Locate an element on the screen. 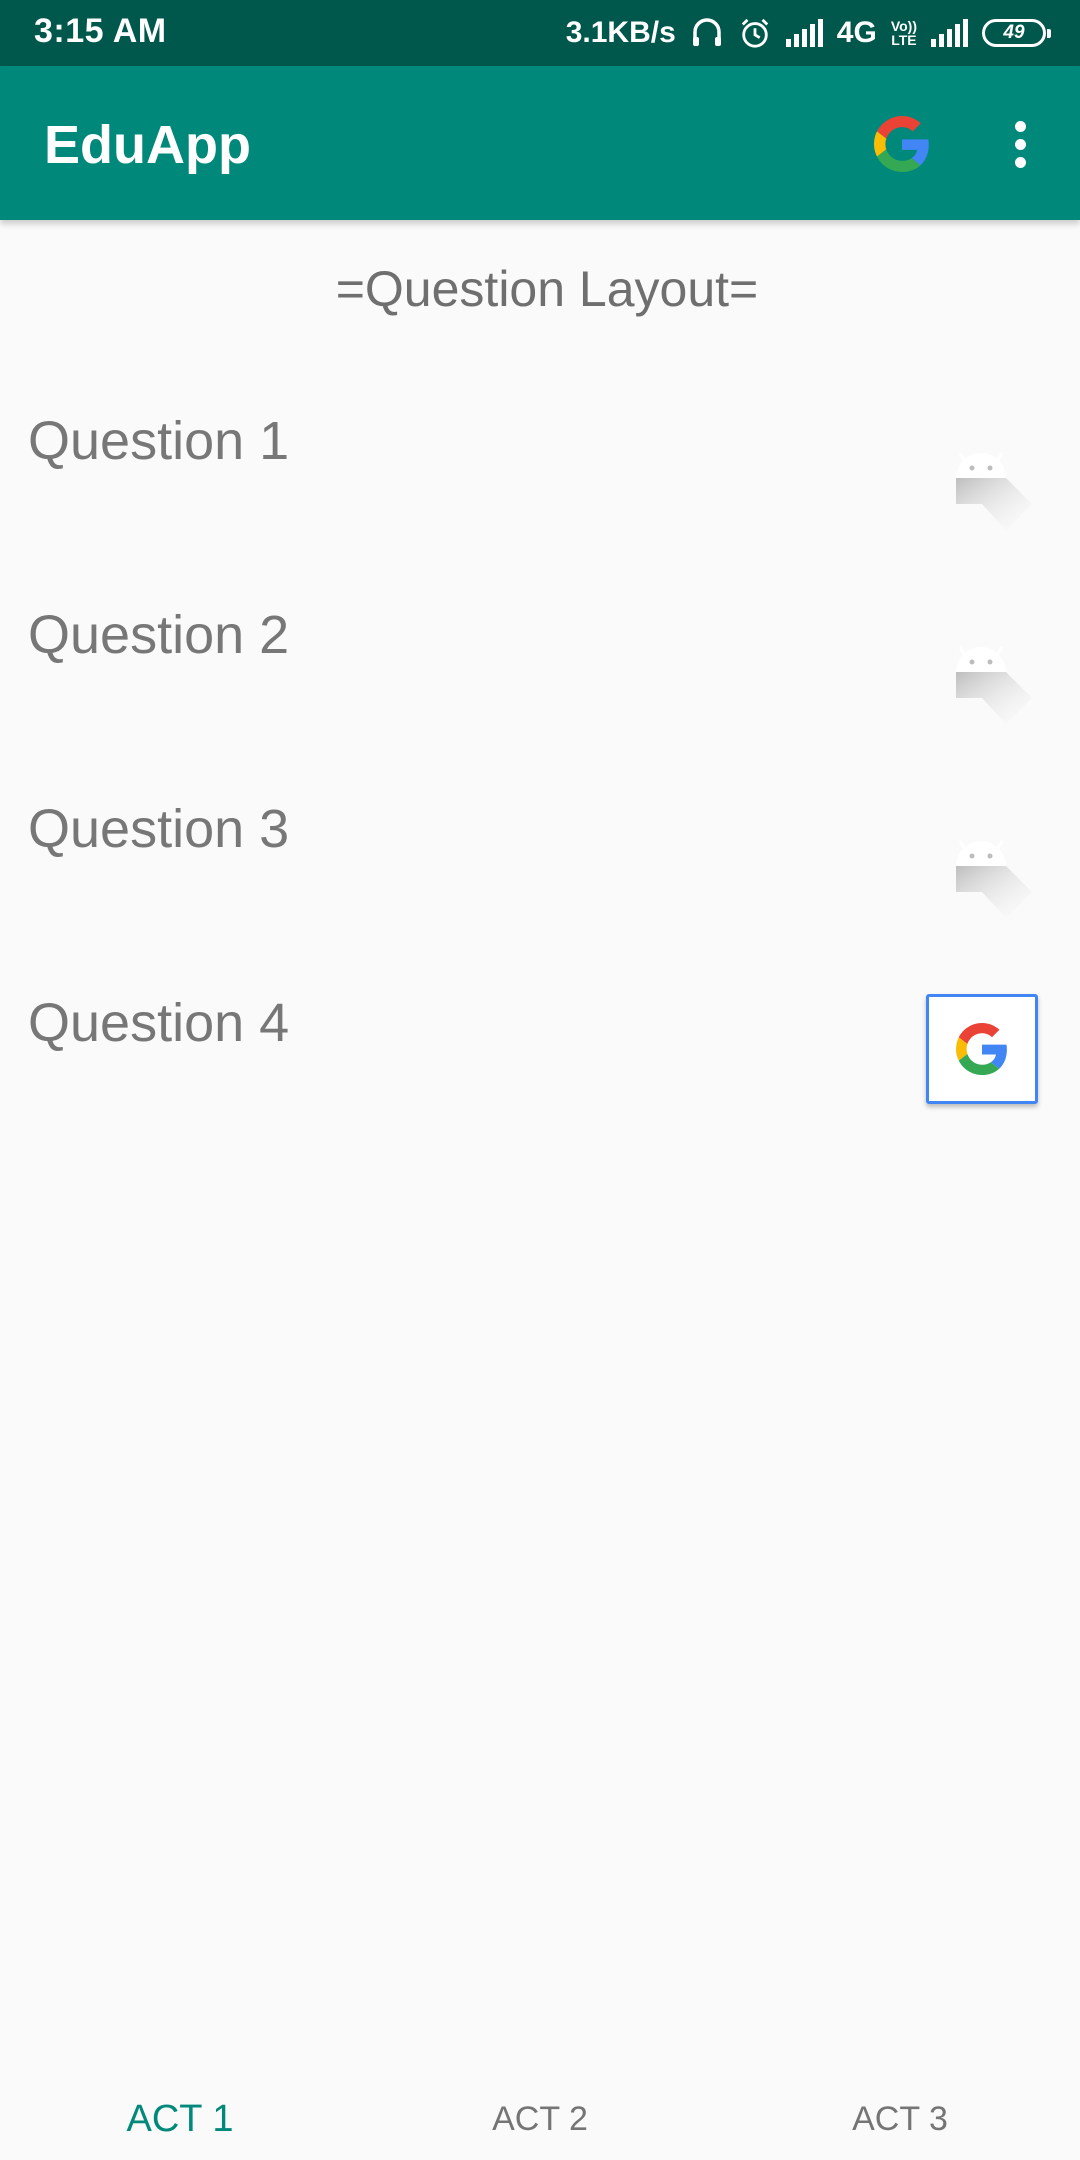  app-bar: EduApp is located at coordinates (540, 143).